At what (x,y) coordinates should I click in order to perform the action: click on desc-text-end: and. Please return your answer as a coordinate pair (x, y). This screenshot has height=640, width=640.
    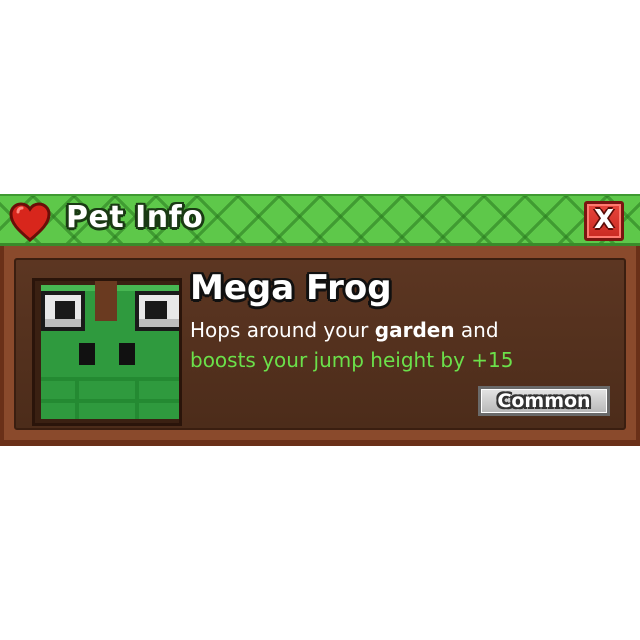
    Looking at the image, I should click on (476, 330).